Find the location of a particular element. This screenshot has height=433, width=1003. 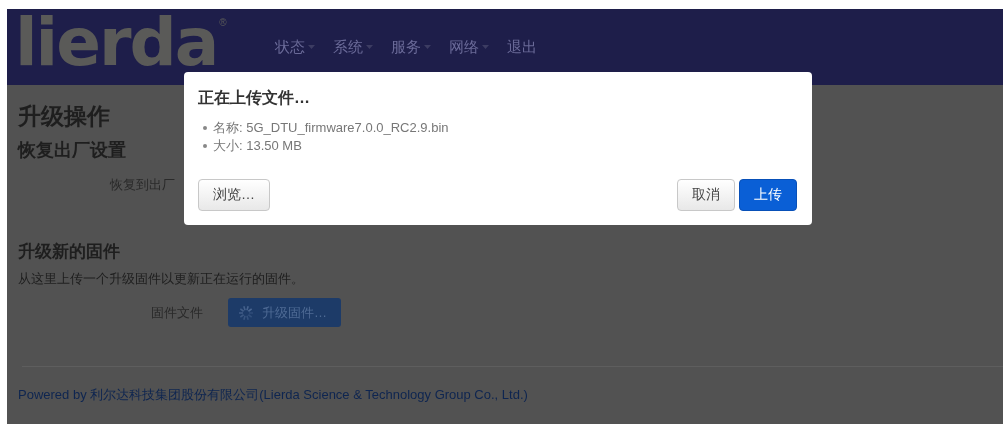

logo: lierda is located at coordinates (116, 43).